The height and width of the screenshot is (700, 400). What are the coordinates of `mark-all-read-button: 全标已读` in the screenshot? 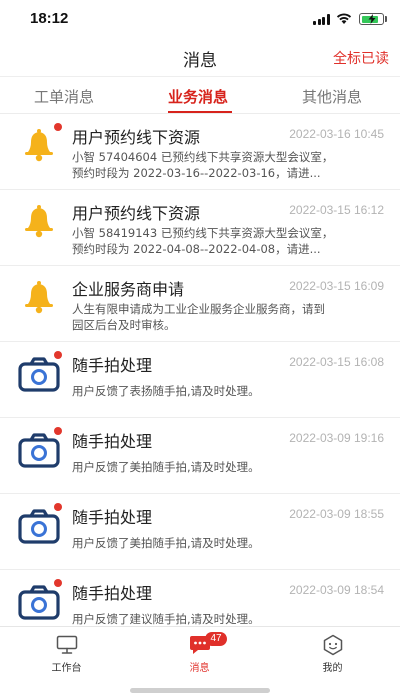 It's located at (361, 58).